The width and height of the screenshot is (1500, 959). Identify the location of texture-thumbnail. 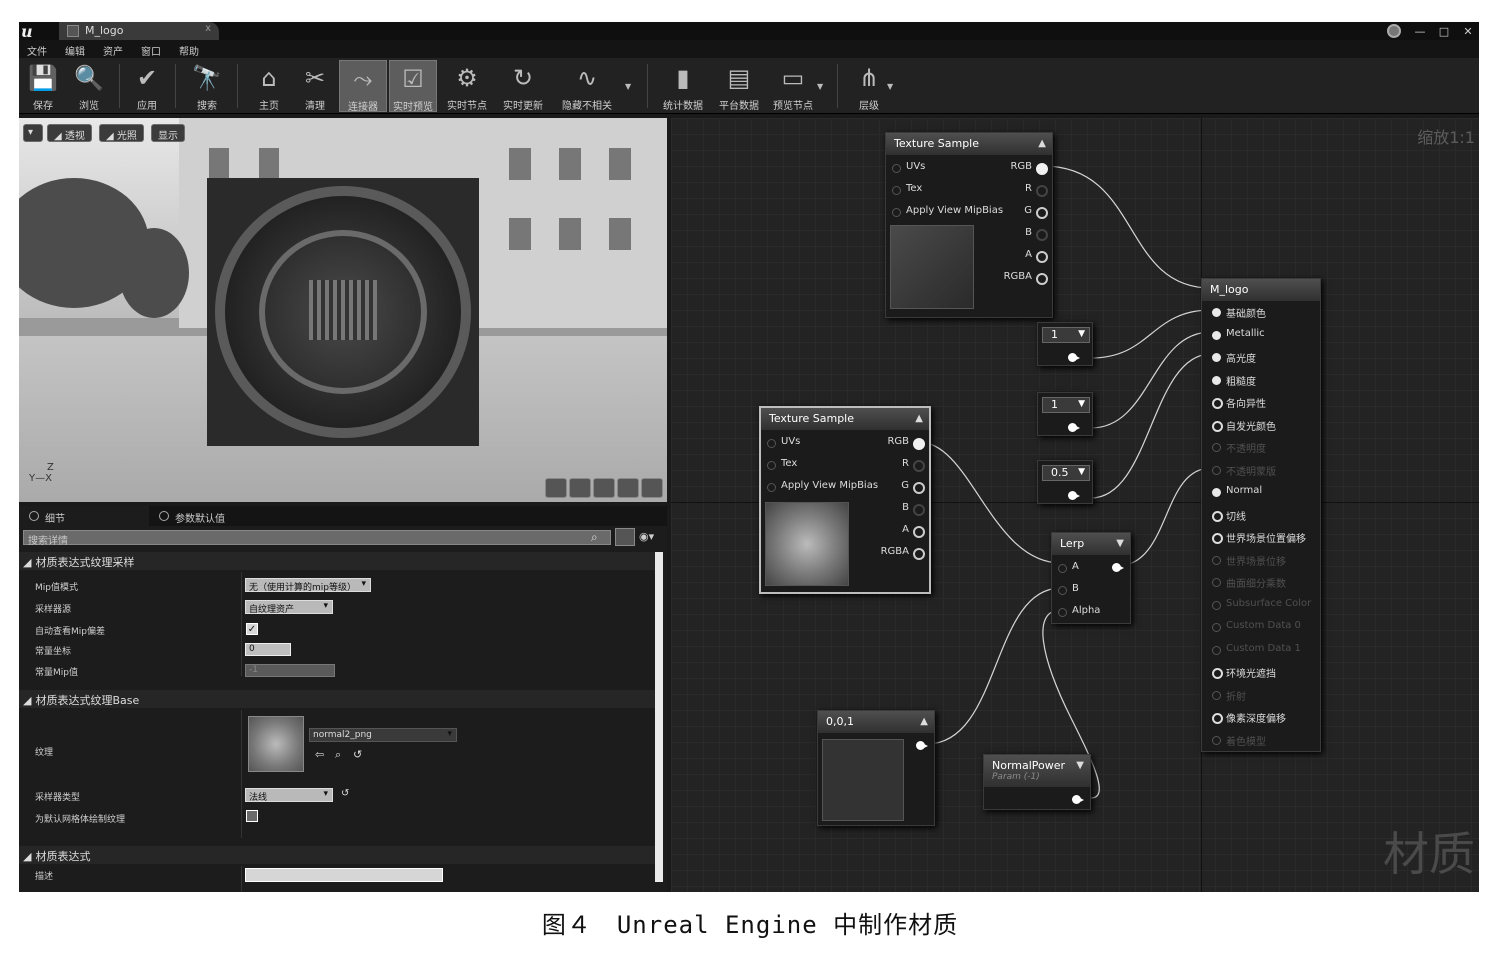
(276, 744).